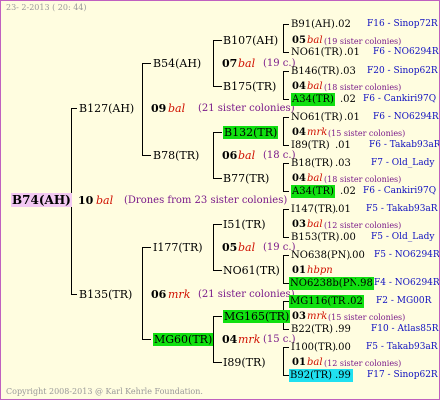 The width and height of the screenshot is (440, 400). I want to click on root-tag: bal, so click(105, 200).